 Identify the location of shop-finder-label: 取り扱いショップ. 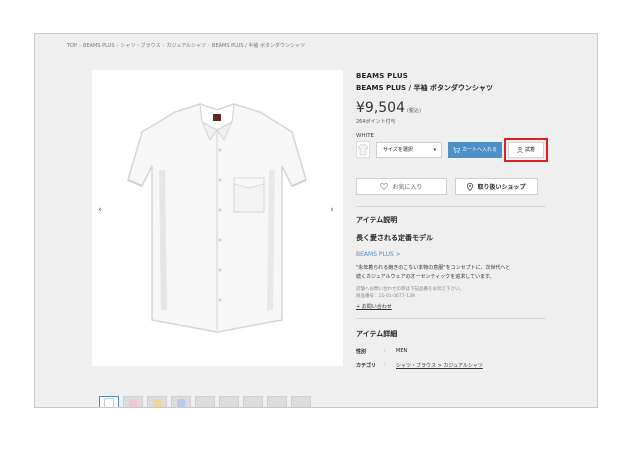
(501, 187).